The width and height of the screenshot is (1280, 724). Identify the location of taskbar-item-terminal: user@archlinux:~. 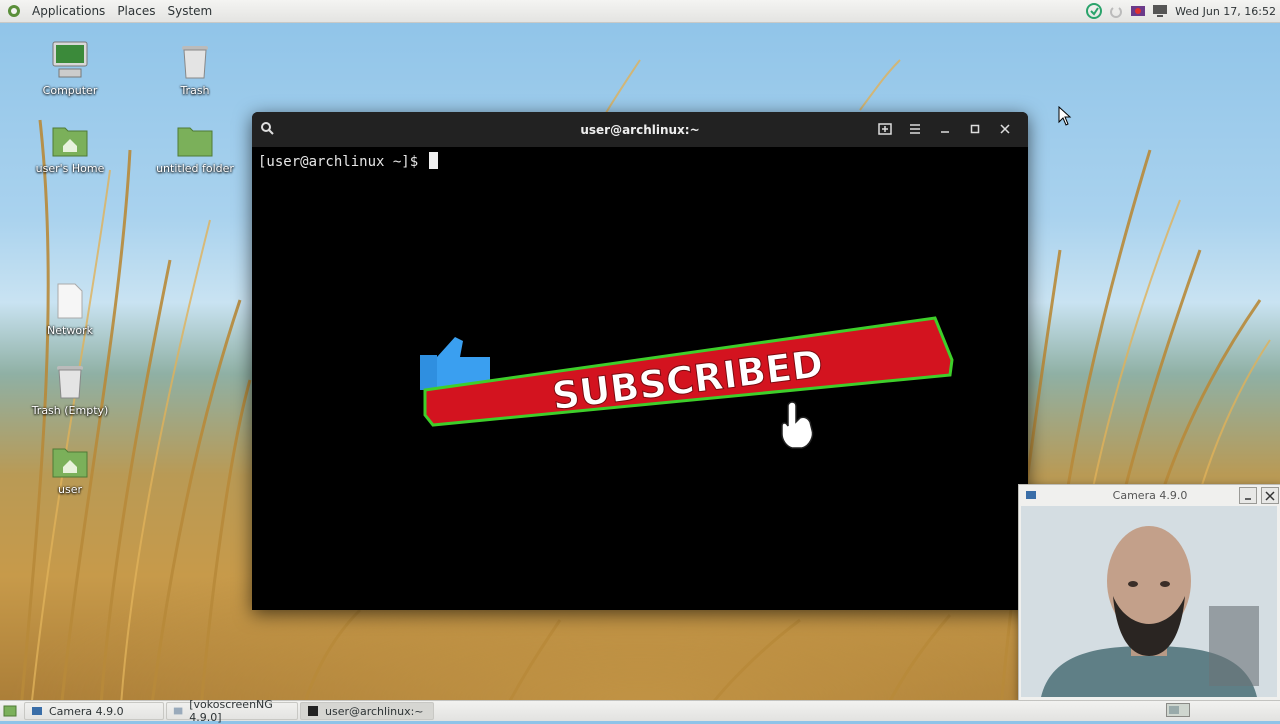
(367, 711).